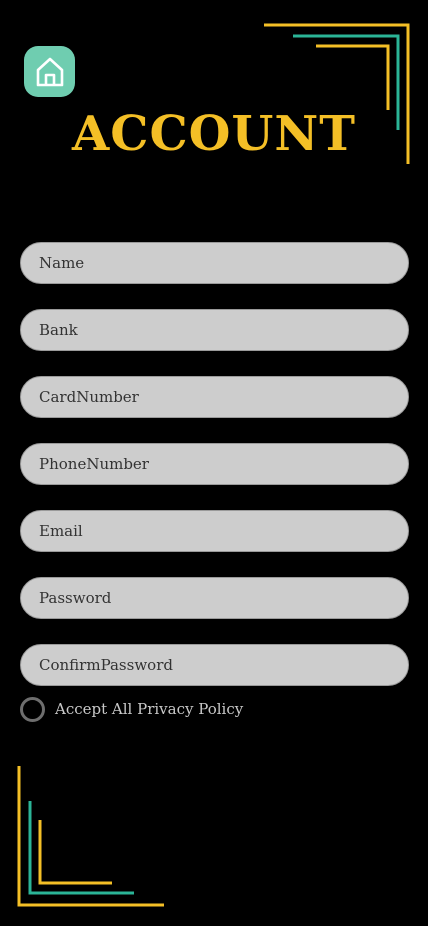 The image size is (428, 926). Describe the element at coordinates (214, 598) in the screenshot. I see `password-field` at that location.